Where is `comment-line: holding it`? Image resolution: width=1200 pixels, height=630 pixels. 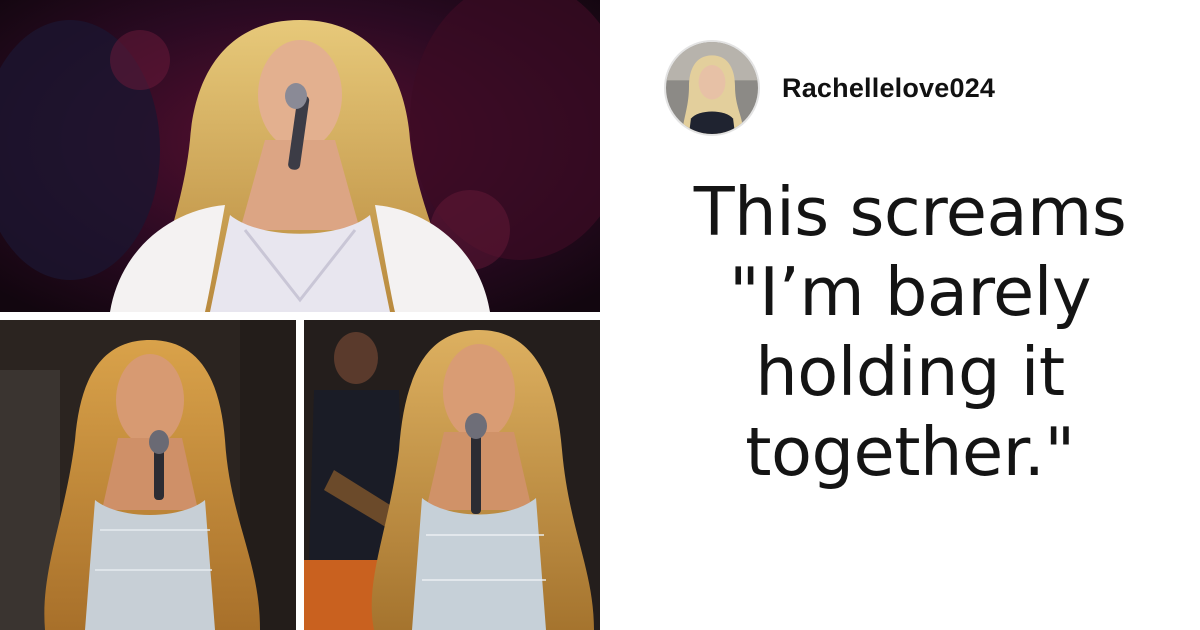 comment-line: holding it is located at coordinates (910, 372).